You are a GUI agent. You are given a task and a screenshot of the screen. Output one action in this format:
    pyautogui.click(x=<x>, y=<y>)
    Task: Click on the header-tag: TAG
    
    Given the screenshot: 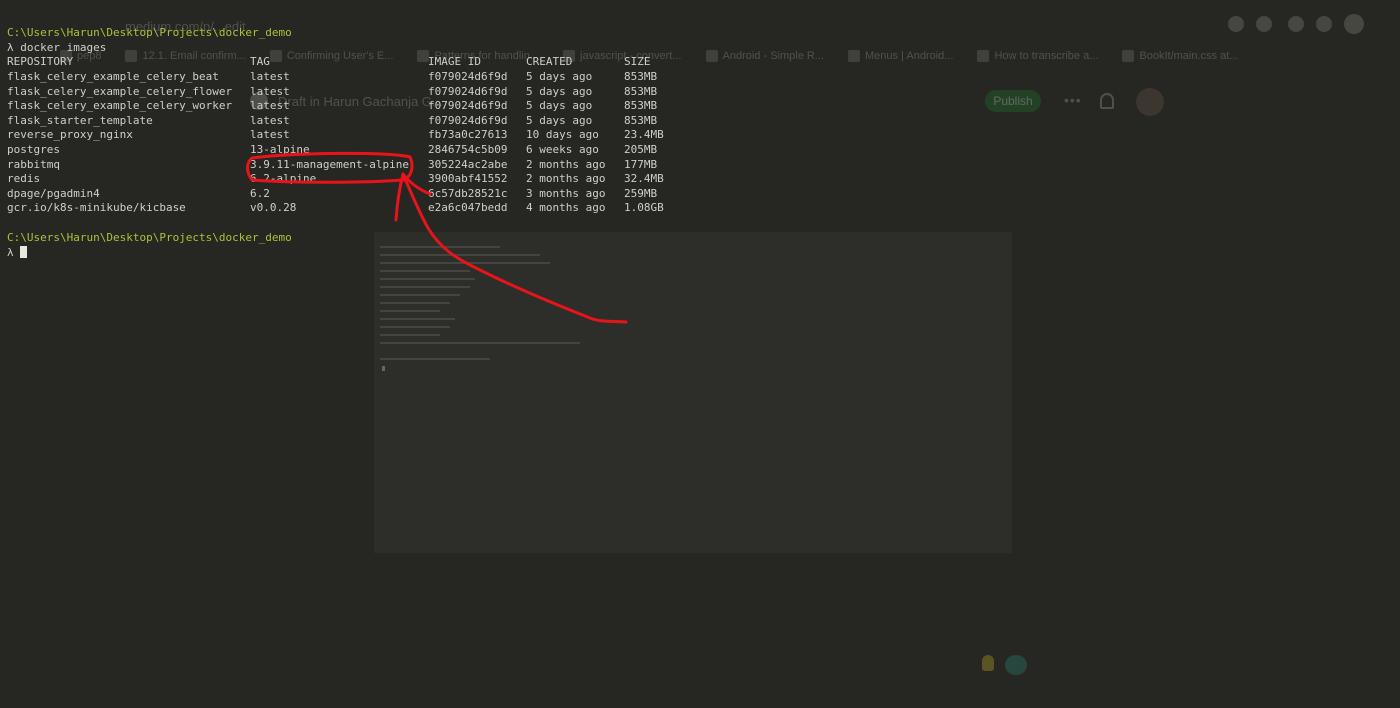 What is the action you would take?
    pyautogui.click(x=260, y=61)
    